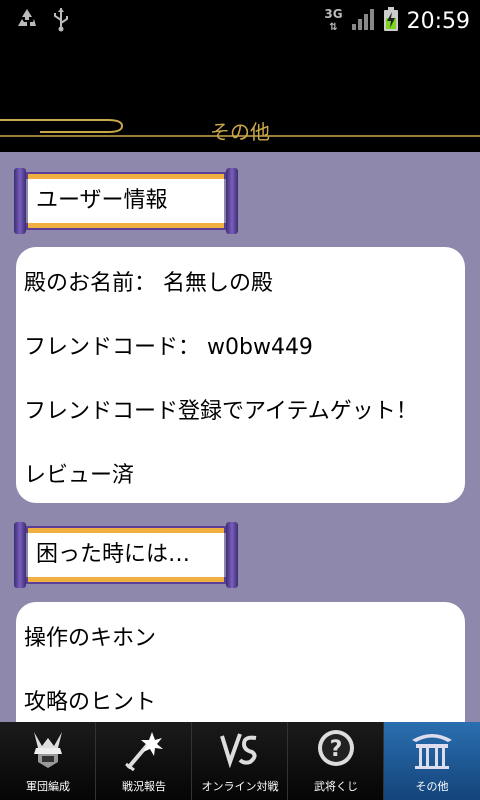 Image resolution: width=480 pixels, height=800 pixels. I want to click on page-title: その他, so click(240, 132).